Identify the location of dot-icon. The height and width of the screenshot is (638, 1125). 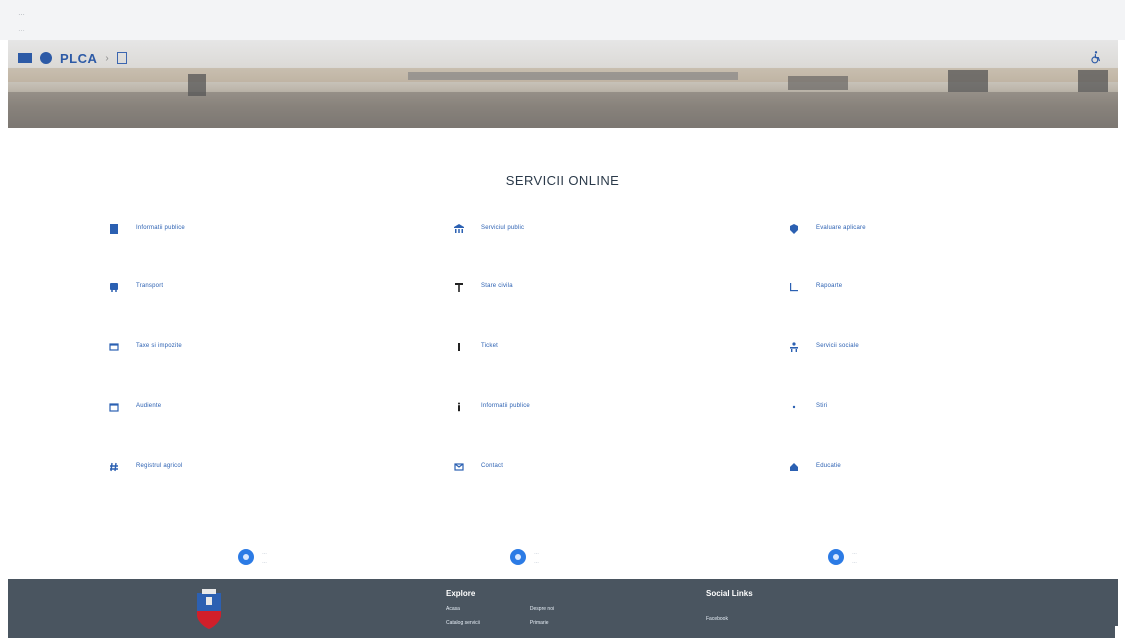
(794, 406).